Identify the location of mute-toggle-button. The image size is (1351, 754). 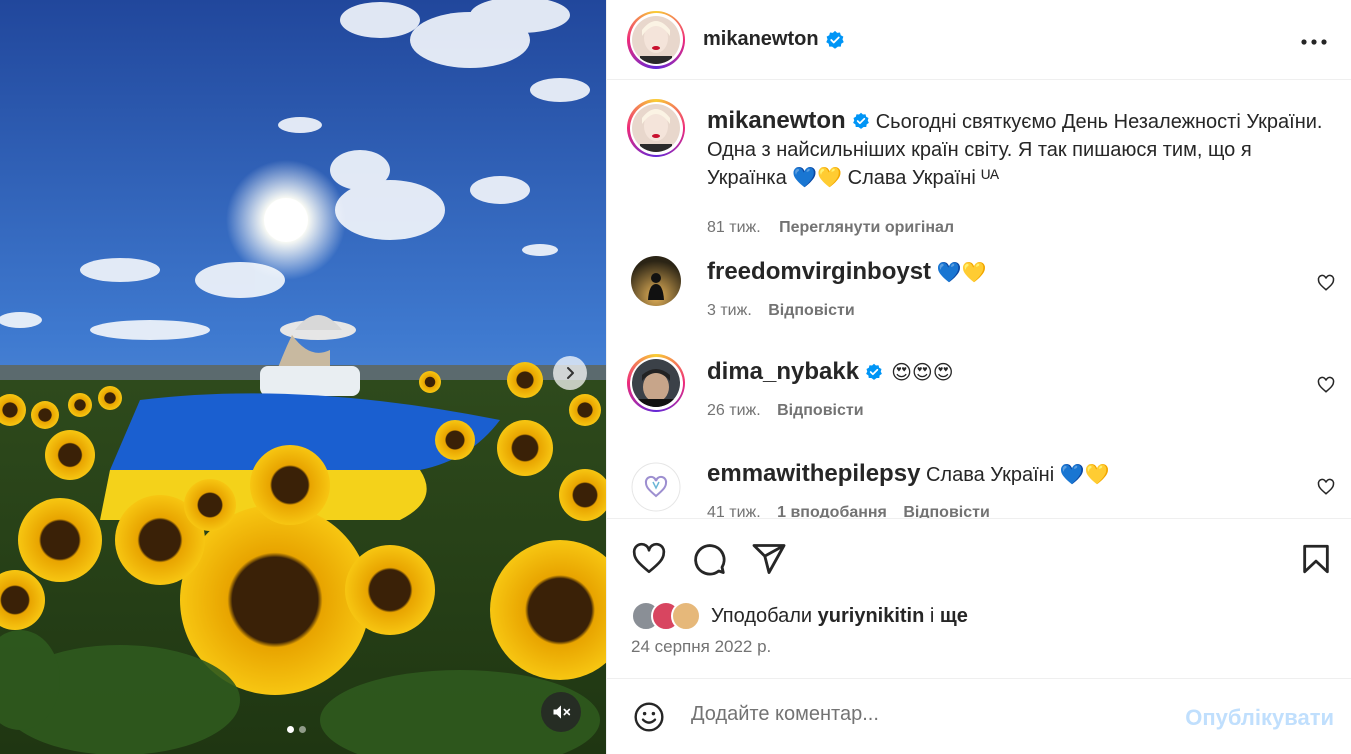
(561, 712).